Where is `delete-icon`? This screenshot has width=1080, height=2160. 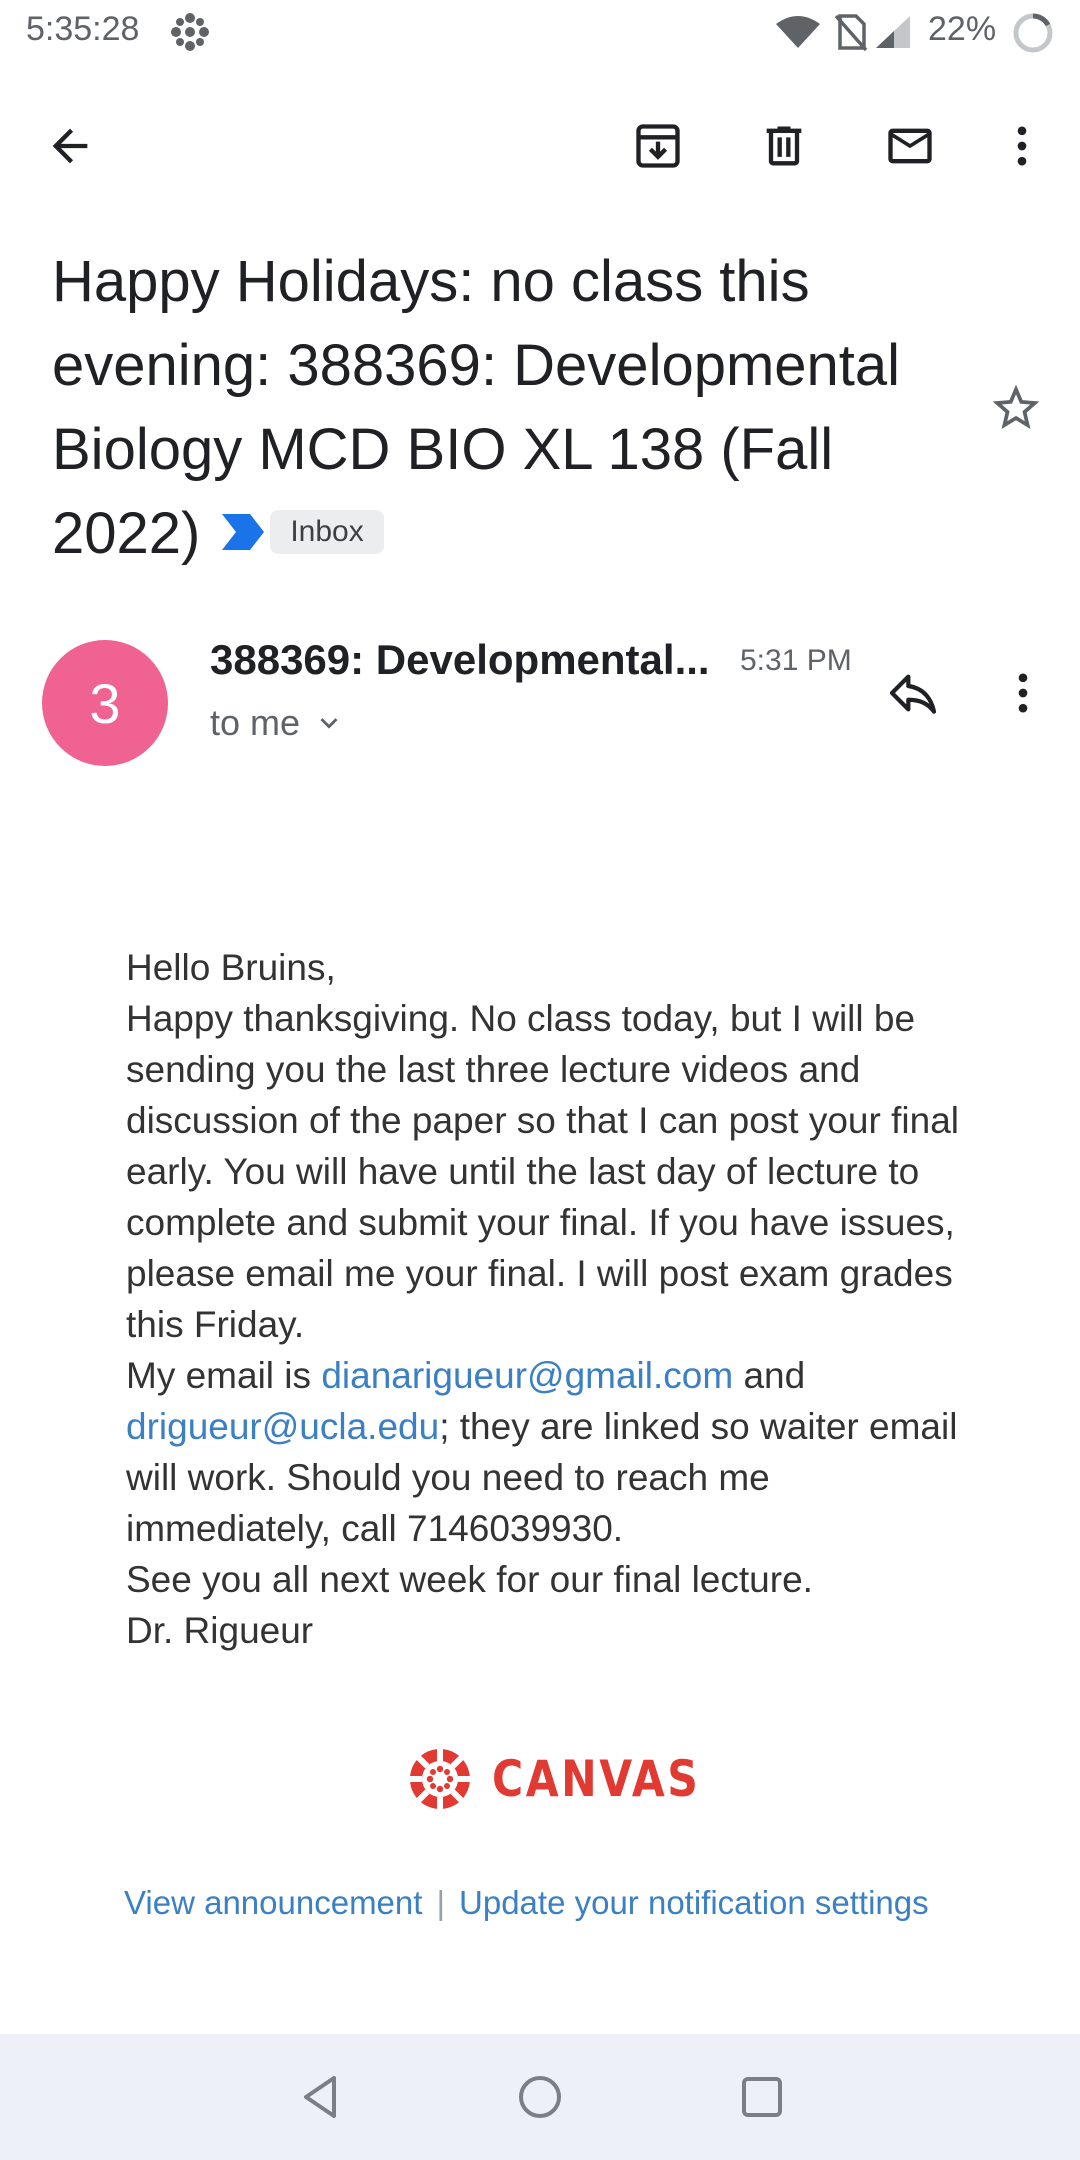
delete-icon is located at coordinates (784, 146).